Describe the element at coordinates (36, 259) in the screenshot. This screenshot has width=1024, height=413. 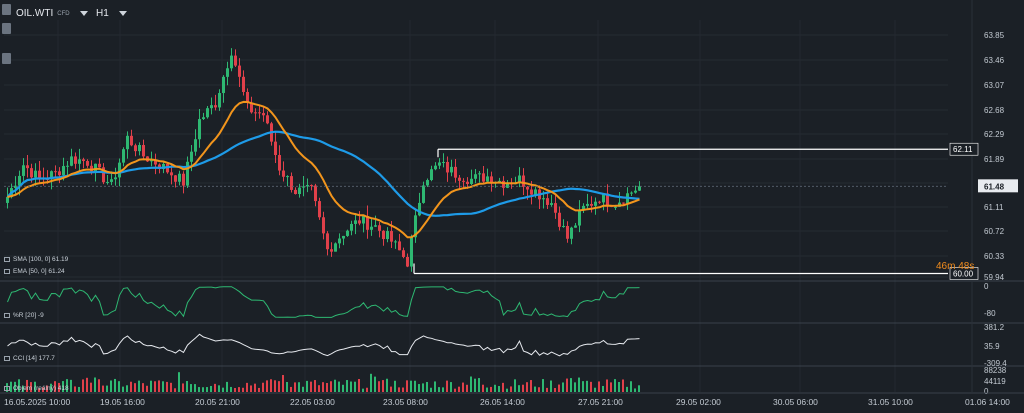
I see `sma-legend: SMA [100, 0] 61.19` at that location.